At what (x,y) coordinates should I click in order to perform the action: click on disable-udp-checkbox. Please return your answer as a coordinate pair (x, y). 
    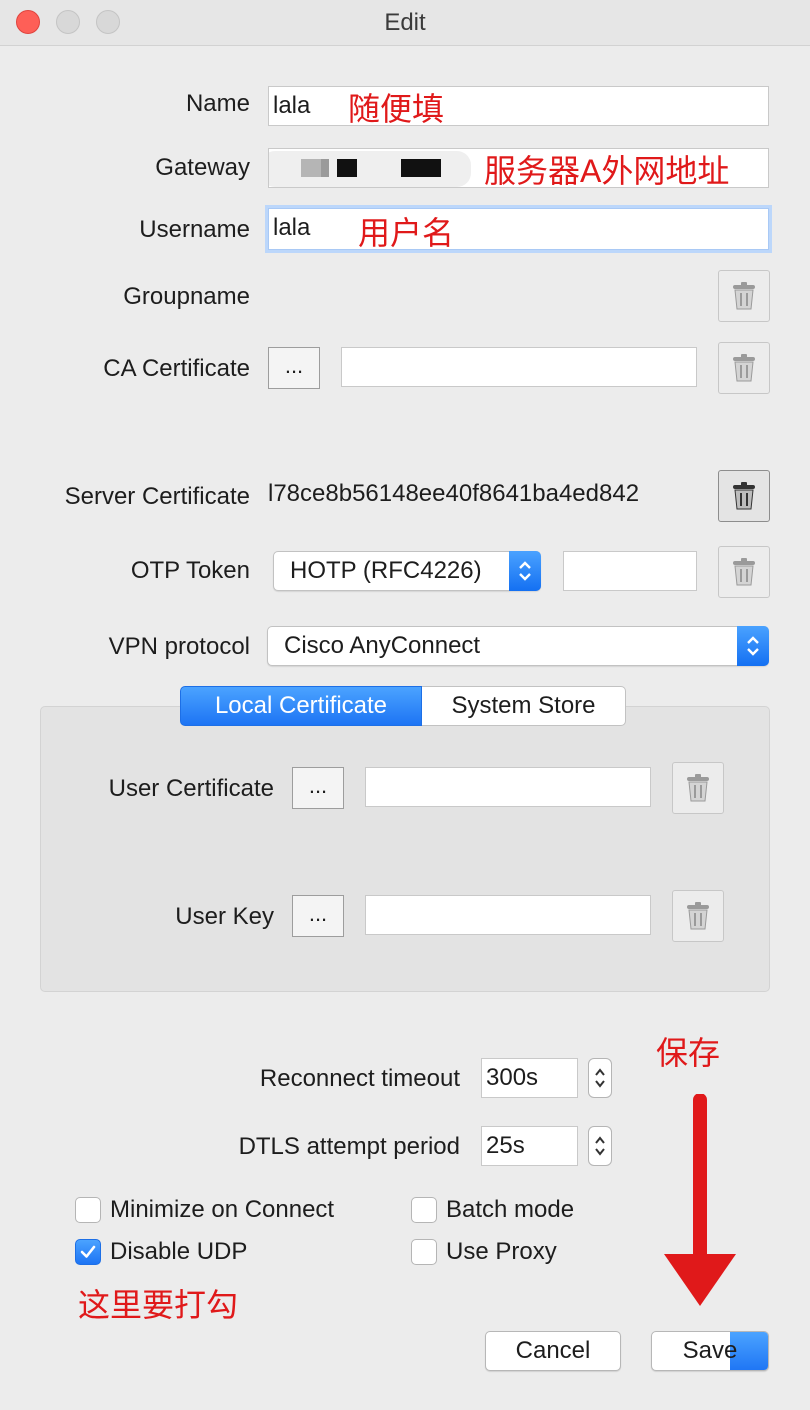
    Looking at the image, I should click on (88, 1252).